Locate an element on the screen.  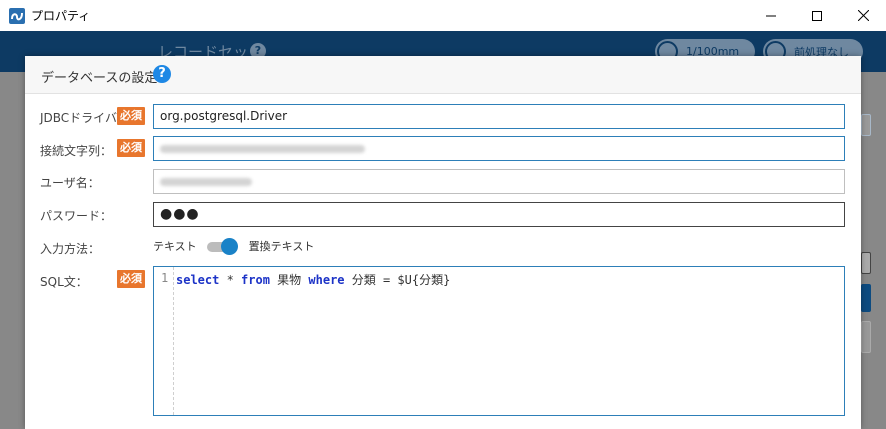
dialog-title: データベースの設定 is located at coordinates (99, 78).